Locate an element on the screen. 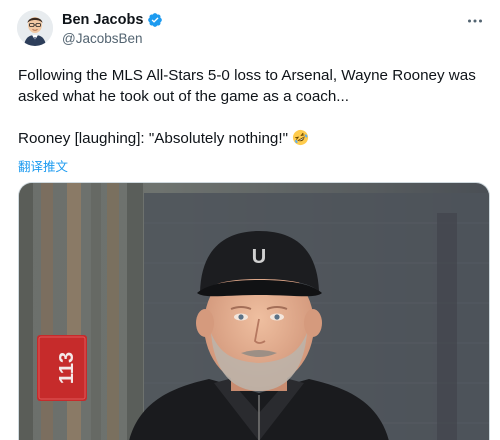 The height and width of the screenshot is (440, 500). author-avatar is located at coordinates (35, 28).